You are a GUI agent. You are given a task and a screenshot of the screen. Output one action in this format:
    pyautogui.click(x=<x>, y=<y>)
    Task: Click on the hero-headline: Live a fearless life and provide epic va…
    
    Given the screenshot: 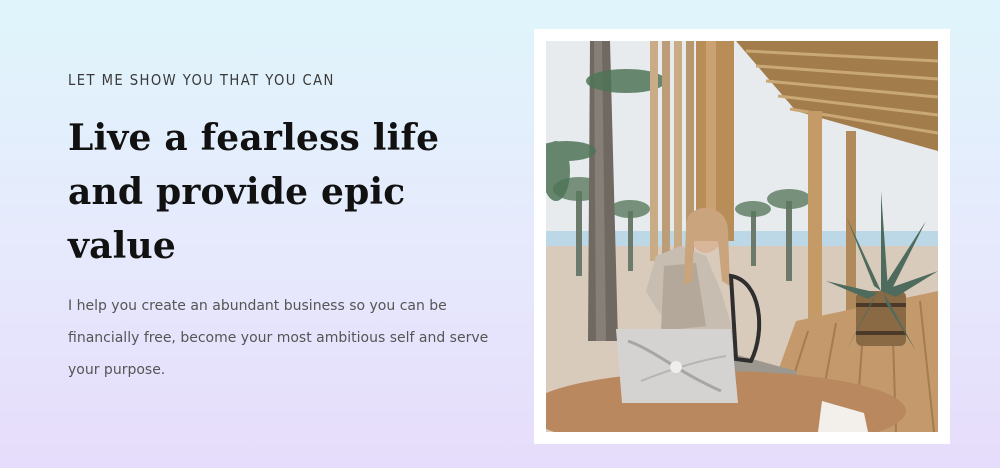 What is the action you would take?
    pyautogui.click(x=254, y=192)
    